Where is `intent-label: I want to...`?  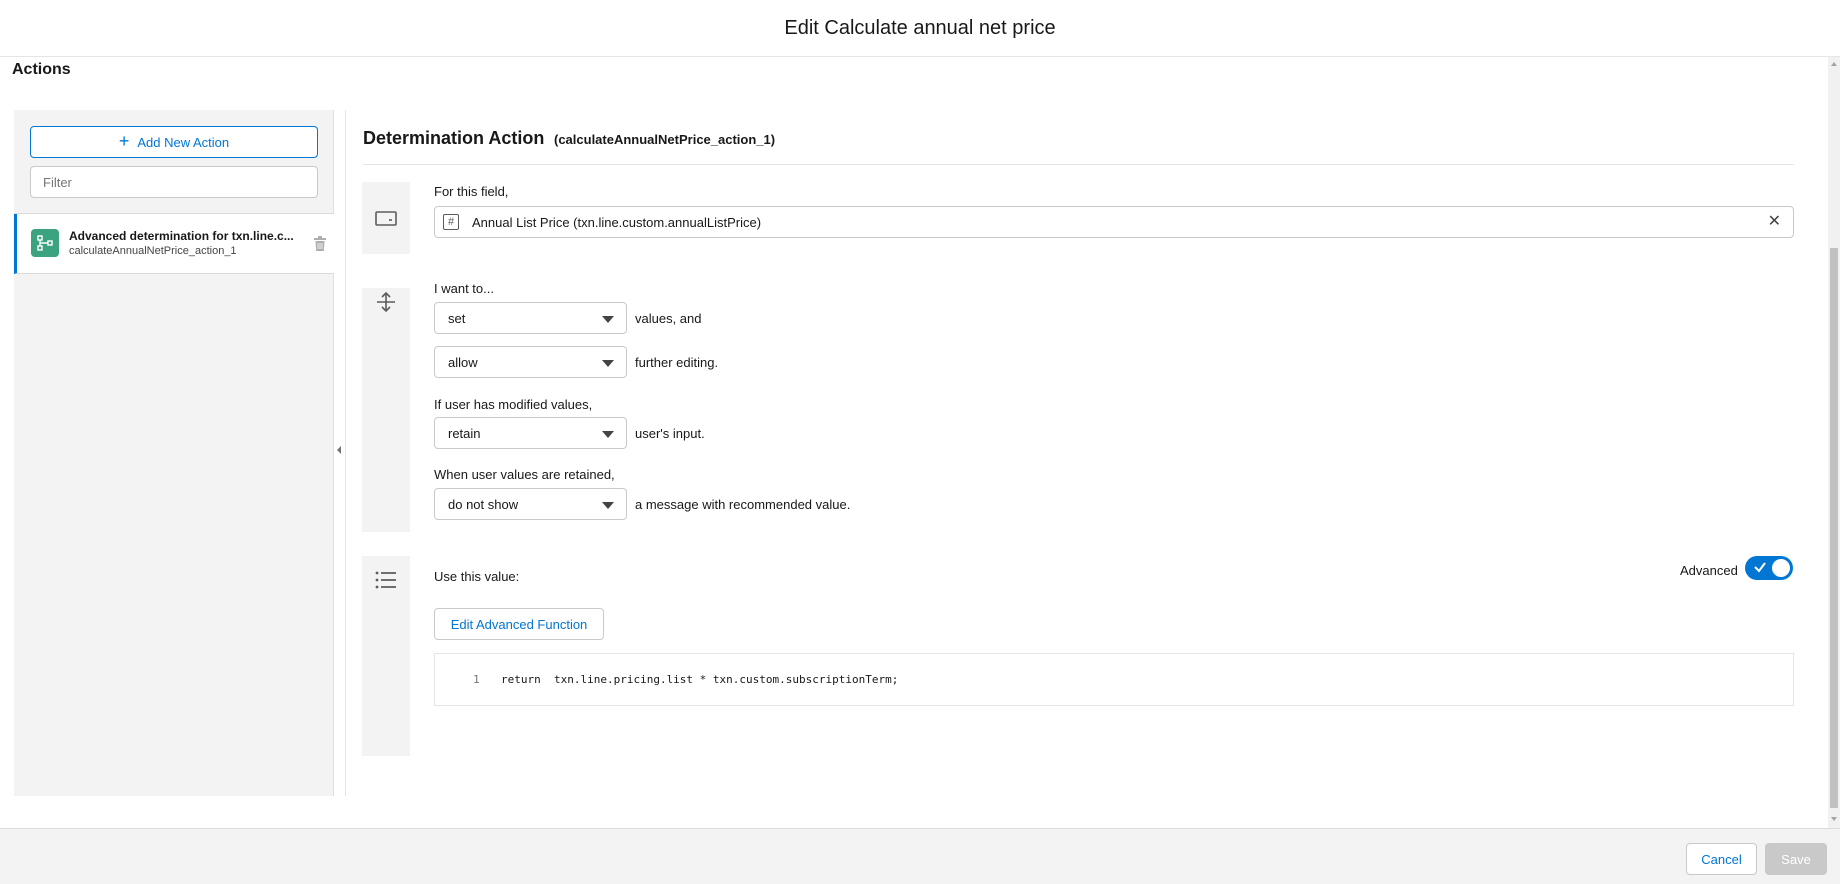
intent-label: I want to... is located at coordinates (464, 288).